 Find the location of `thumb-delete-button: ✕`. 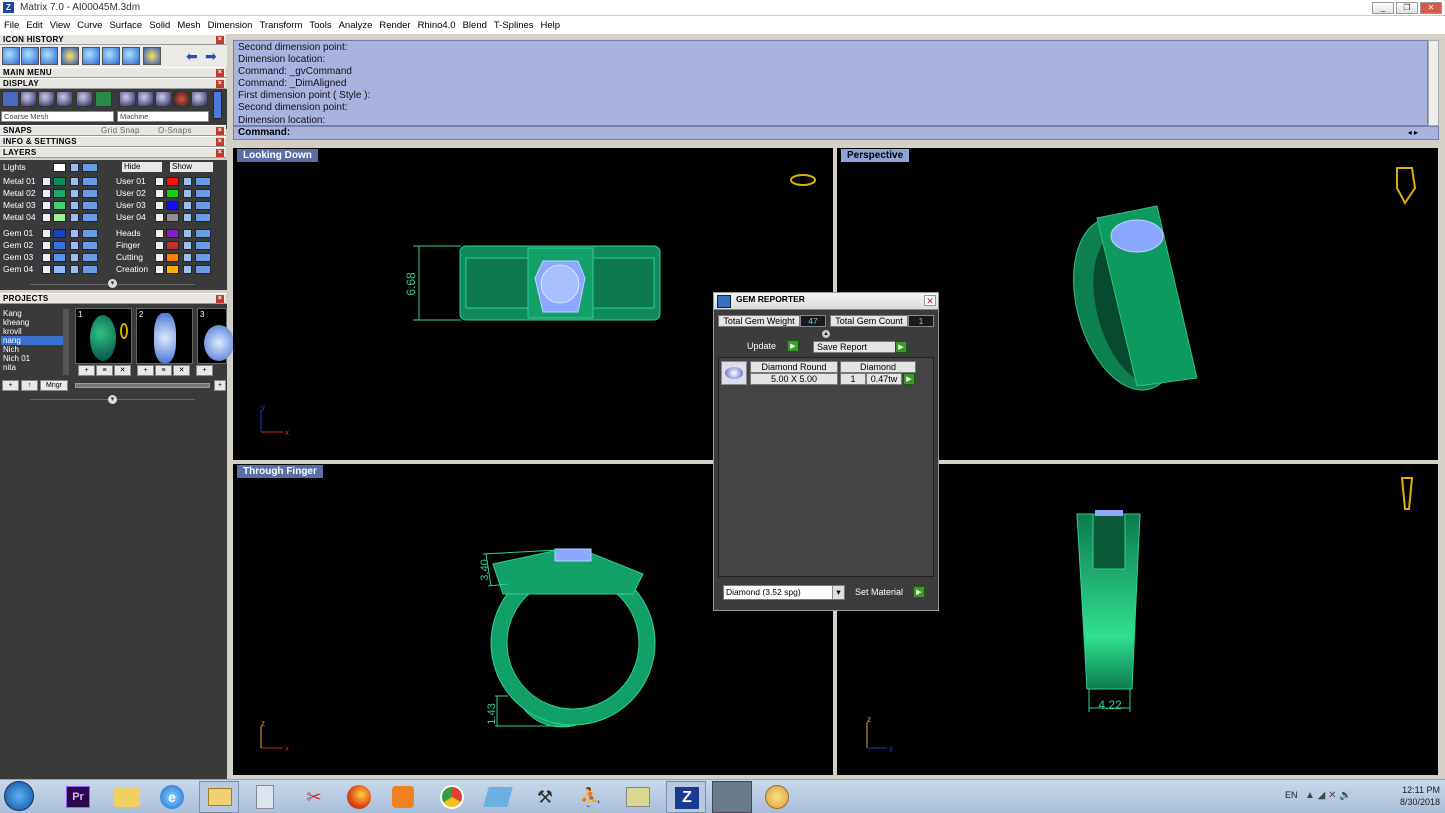

thumb-delete-button: ✕ is located at coordinates (181, 370).